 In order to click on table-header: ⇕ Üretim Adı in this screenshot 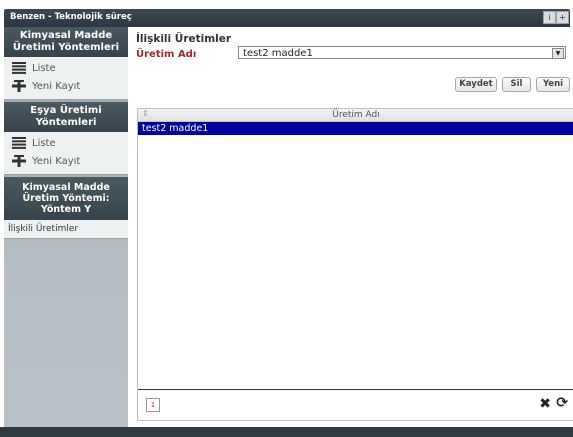, I will do `click(355, 115)`.